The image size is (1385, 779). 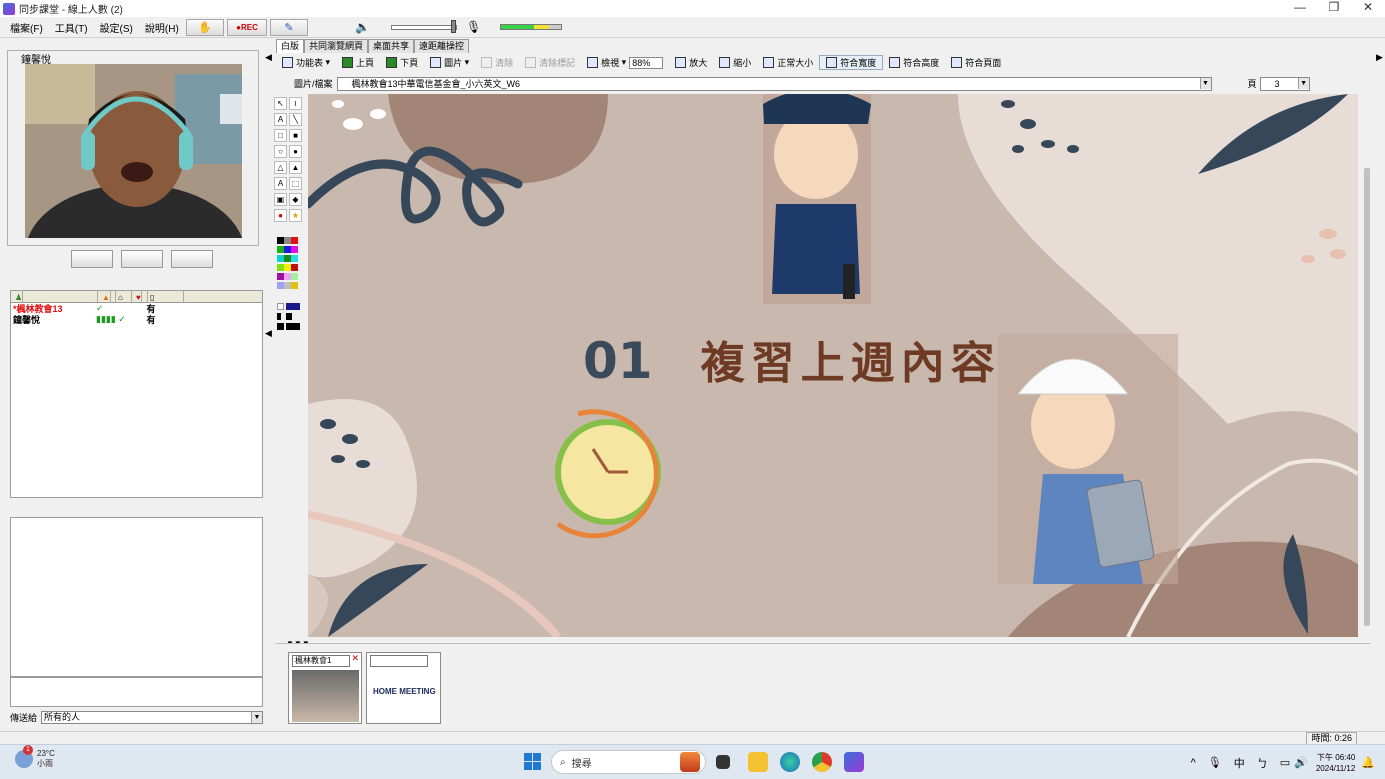 I want to click on filled-ellipse-tool: ●, so click(x=295, y=151).